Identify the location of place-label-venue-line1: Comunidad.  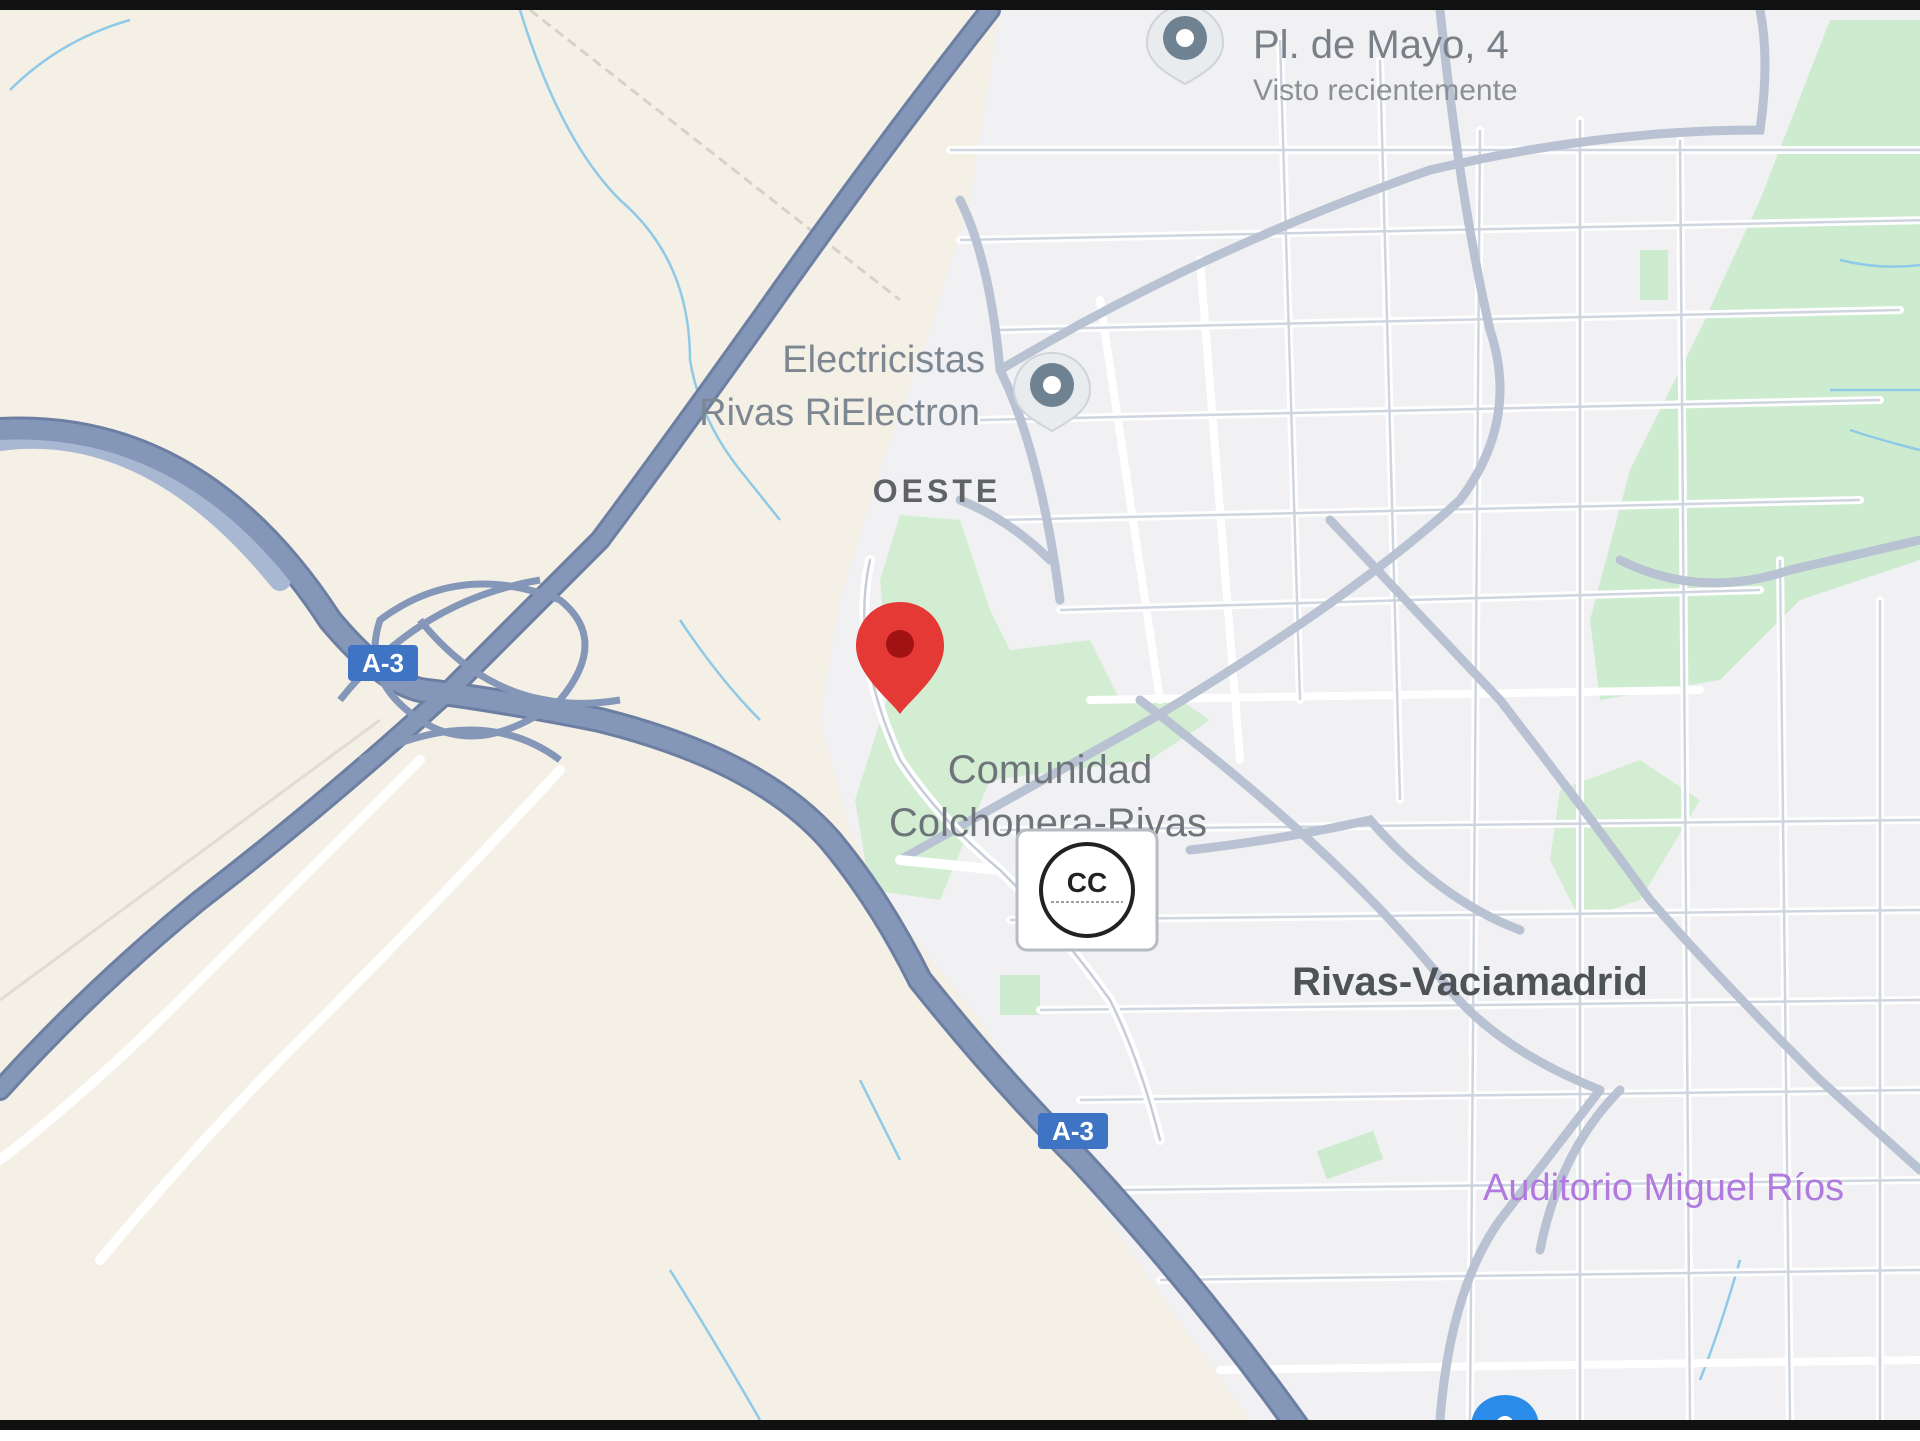
(1050, 770).